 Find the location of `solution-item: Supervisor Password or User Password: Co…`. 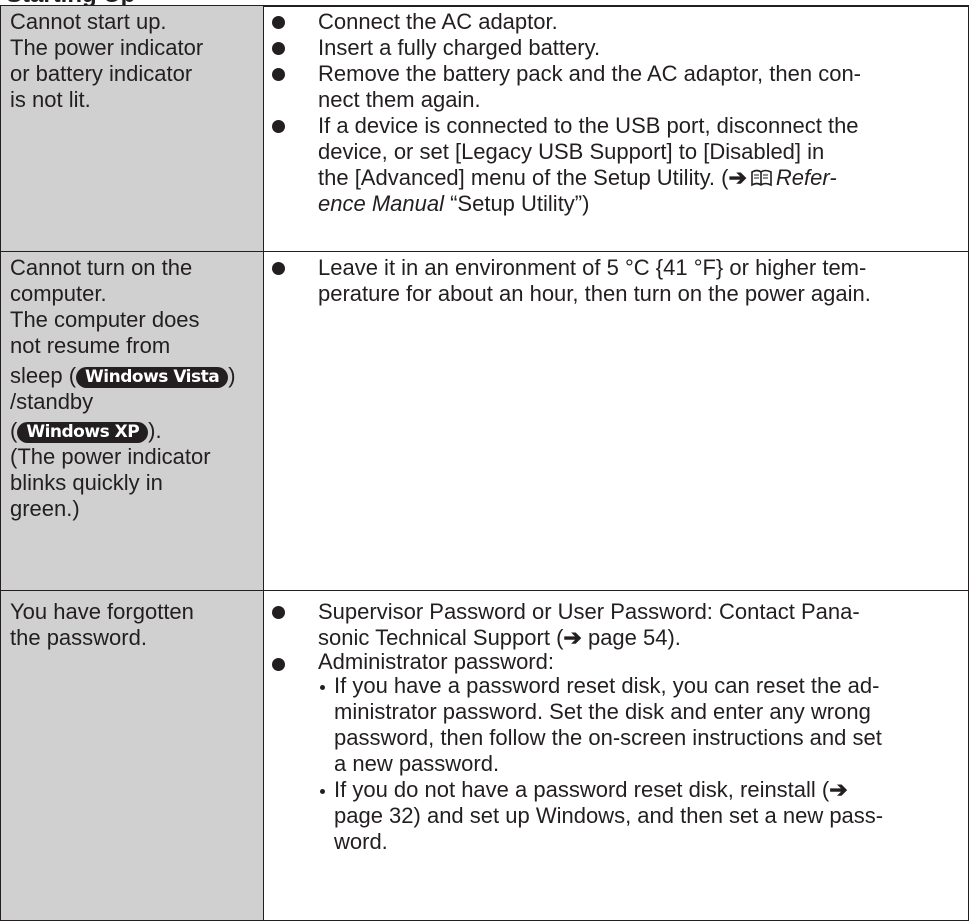

solution-item: Supervisor Password or User Password: Co… is located at coordinates (620, 625).